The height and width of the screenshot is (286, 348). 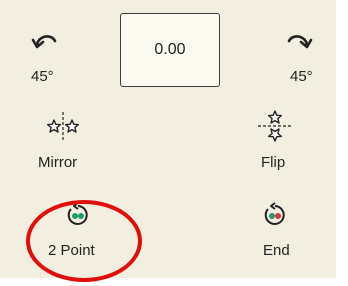 I want to click on rotate-left-button: 45°, so click(x=46, y=63).